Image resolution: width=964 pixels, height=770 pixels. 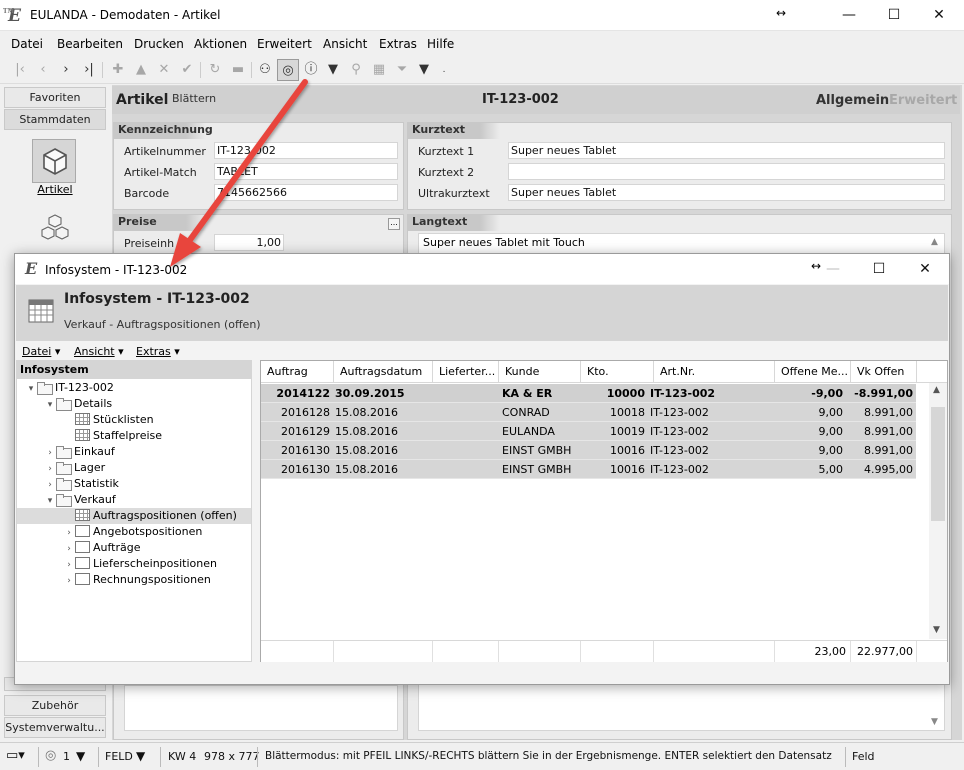 What do you see at coordinates (379, 70) in the screenshot?
I see `grid-icon: ▦` at bounding box center [379, 70].